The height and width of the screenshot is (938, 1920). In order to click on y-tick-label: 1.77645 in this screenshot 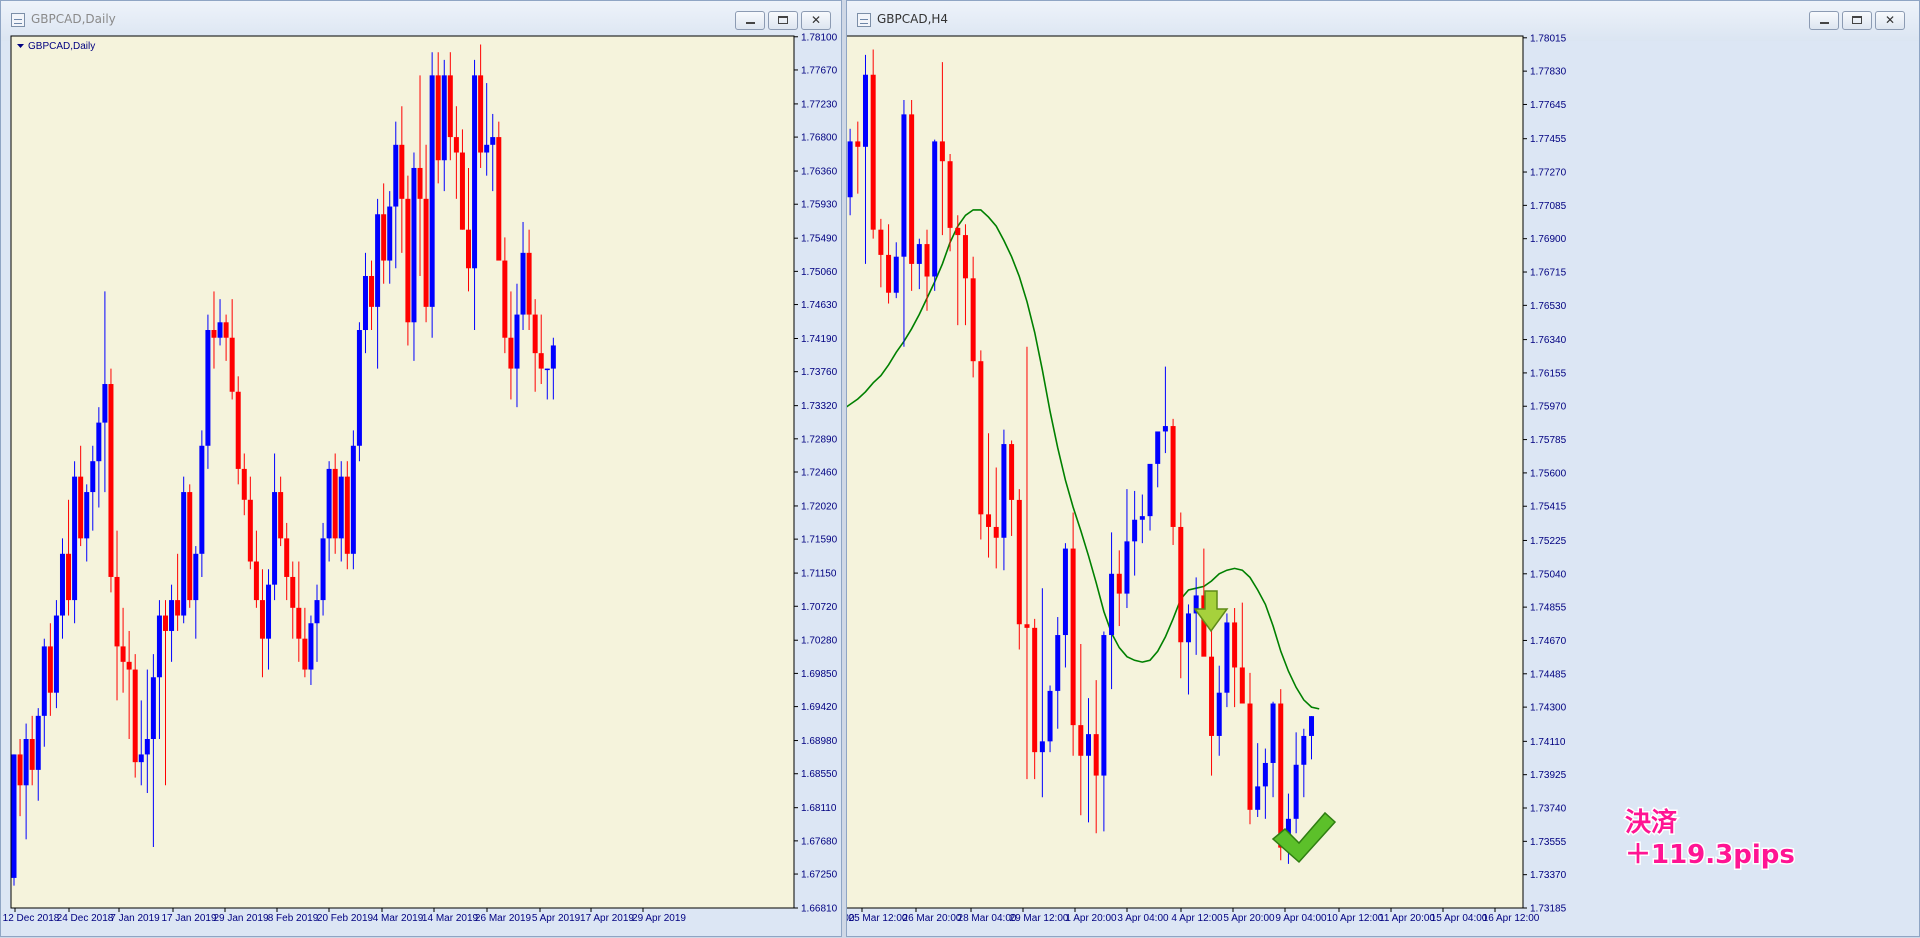, I will do `click(1548, 105)`.